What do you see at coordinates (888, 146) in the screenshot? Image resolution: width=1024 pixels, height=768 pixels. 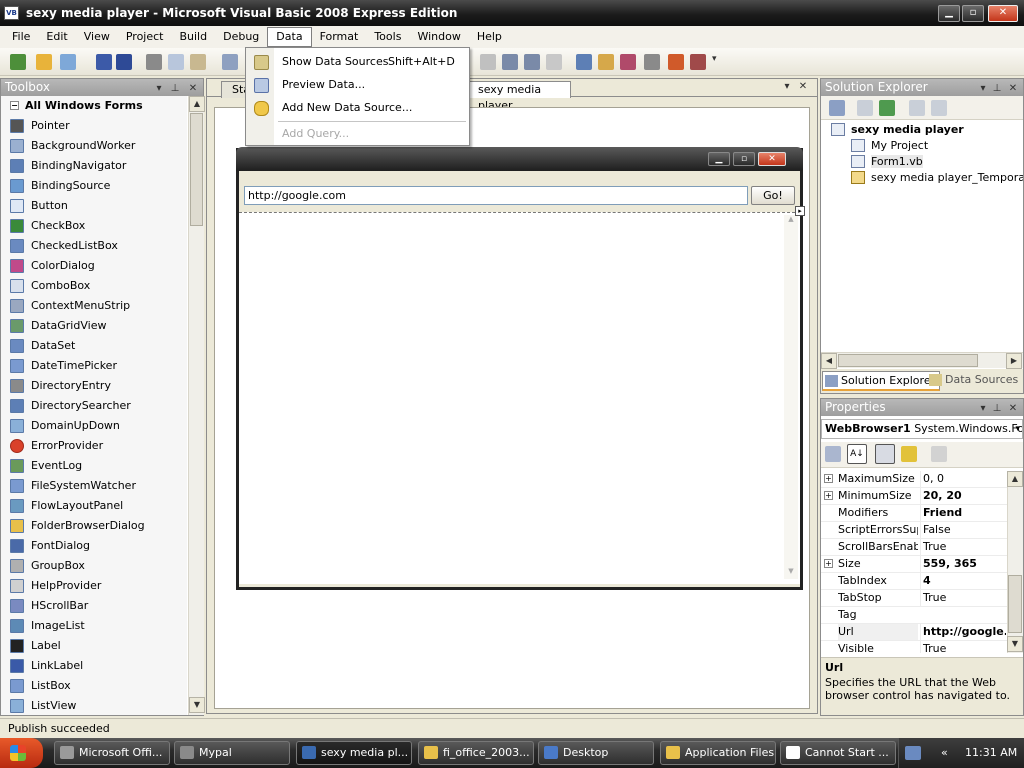 I see `tree-item-my-project: My Project` at bounding box center [888, 146].